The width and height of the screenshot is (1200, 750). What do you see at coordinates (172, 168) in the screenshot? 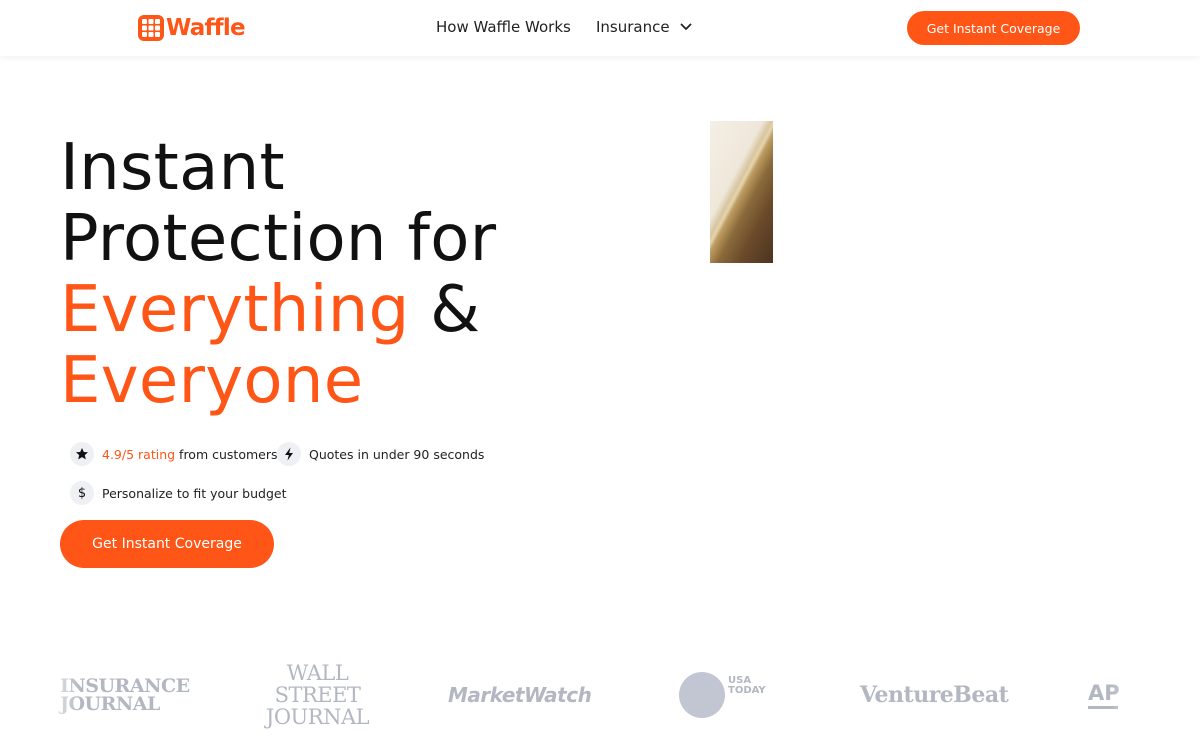
I see `hero-title-line1: Instant` at bounding box center [172, 168].